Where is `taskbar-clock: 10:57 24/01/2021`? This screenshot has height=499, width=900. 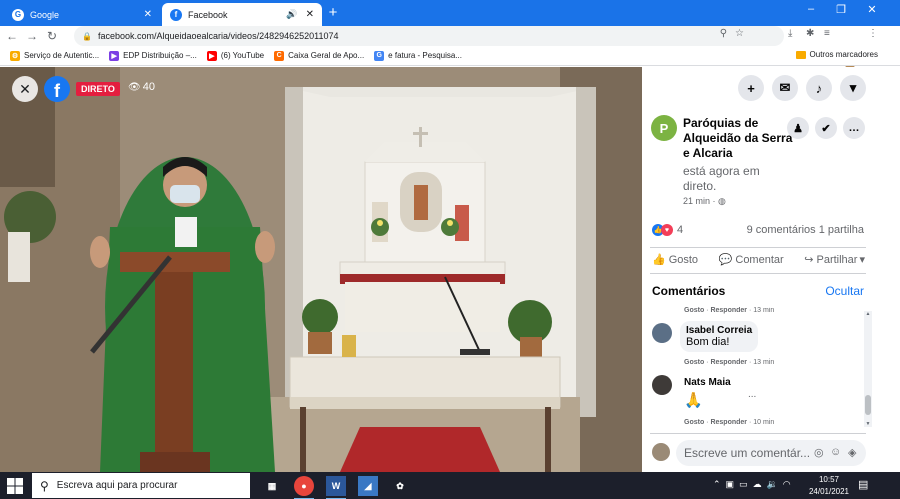 taskbar-clock: 10:57 24/01/2021 is located at coordinates (829, 486).